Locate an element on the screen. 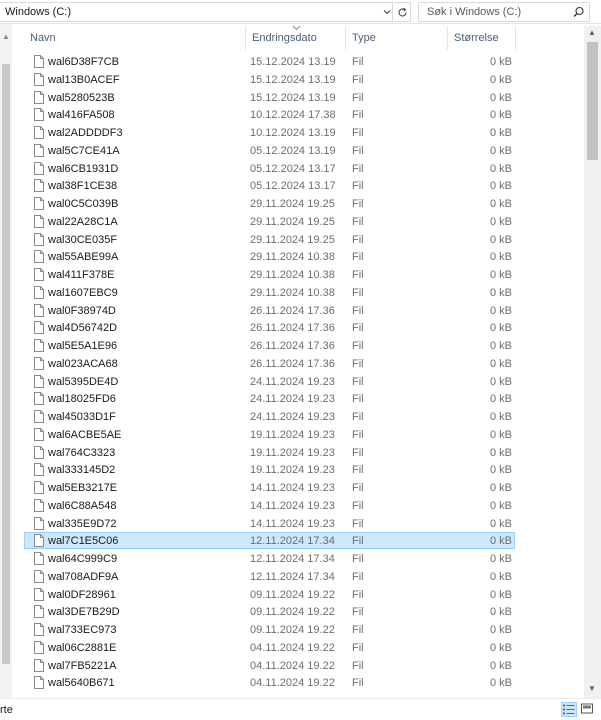  scroll-down-arrow-icon: ▼ is located at coordinates (592, 688).